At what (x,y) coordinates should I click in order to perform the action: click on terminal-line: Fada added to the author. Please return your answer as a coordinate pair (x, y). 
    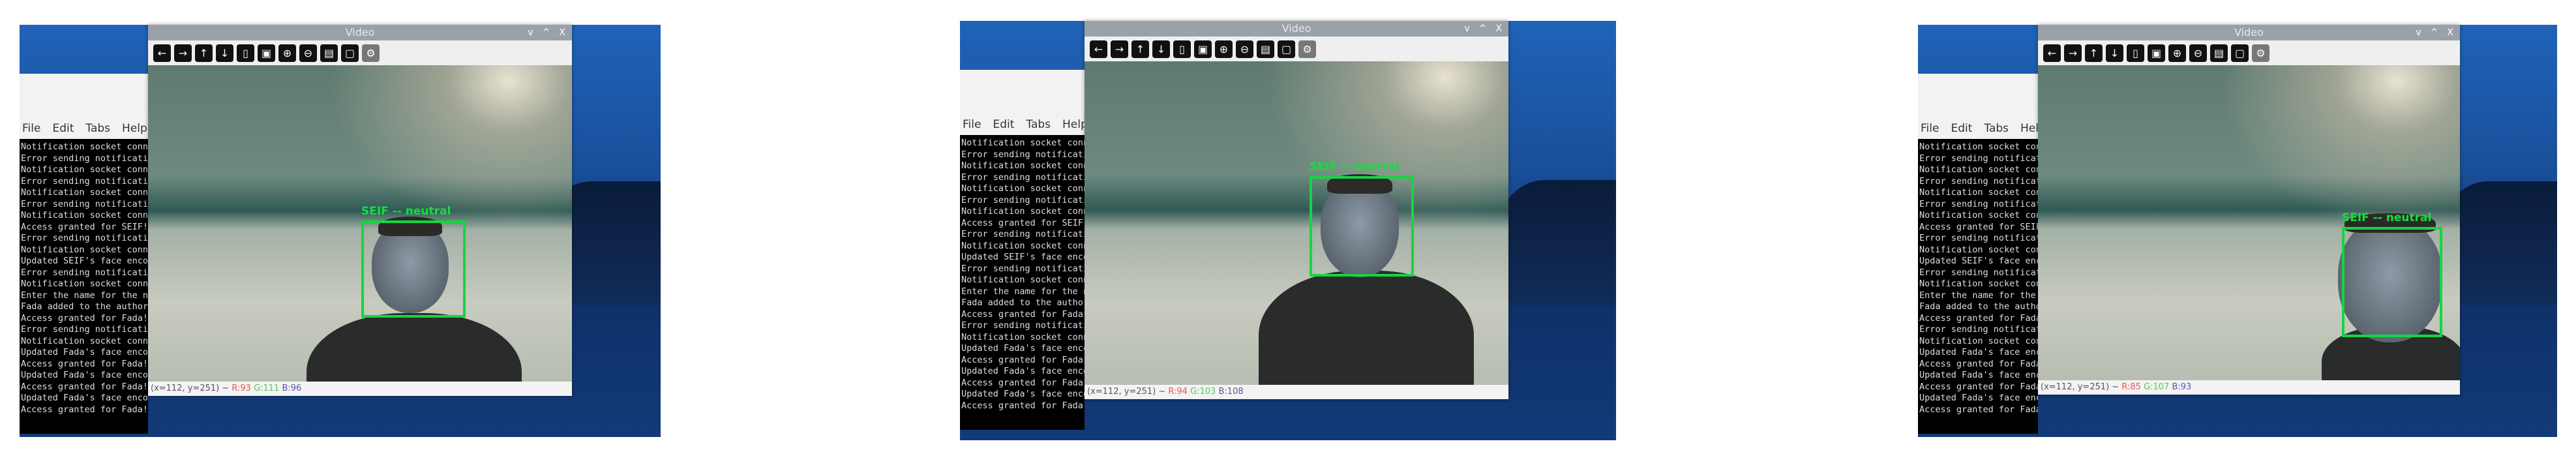
    Looking at the image, I should click on (84, 306).